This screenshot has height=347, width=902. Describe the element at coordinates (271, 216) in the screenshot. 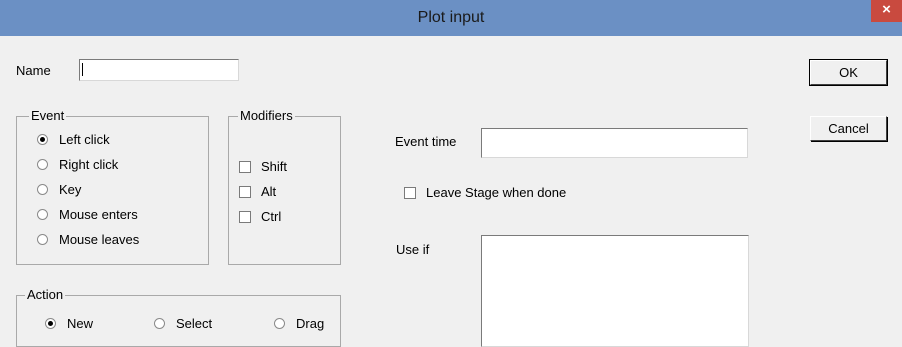

I see `ctrl-label: Ctrl` at that location.